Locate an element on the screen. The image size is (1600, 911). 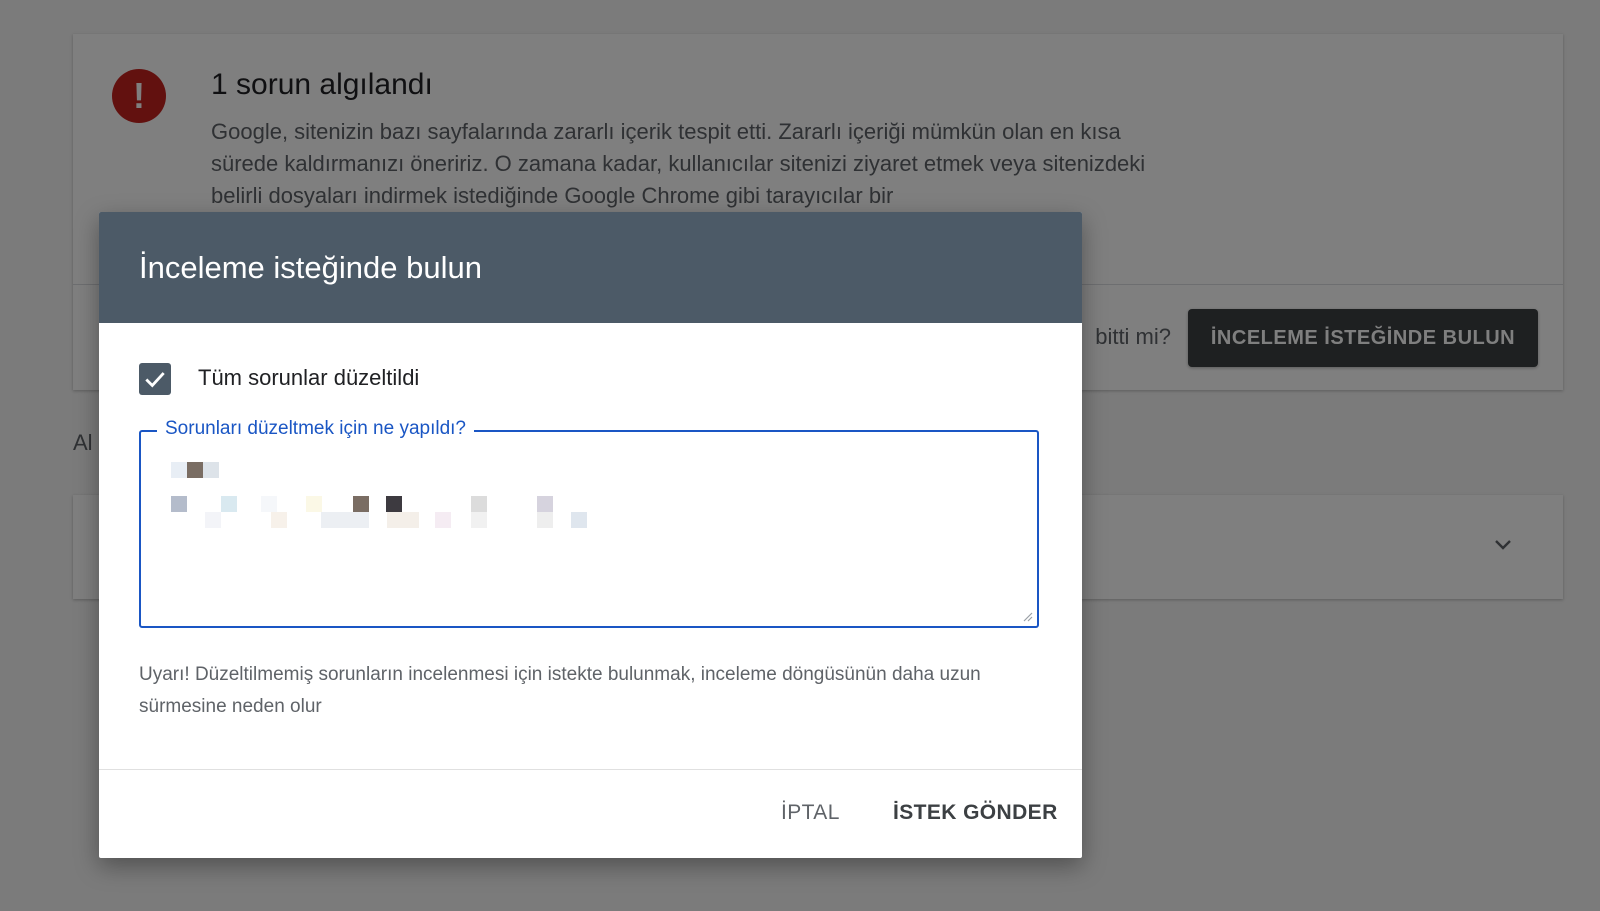
all-issues-fixed-checkbox is located at coordinates (155, 379).